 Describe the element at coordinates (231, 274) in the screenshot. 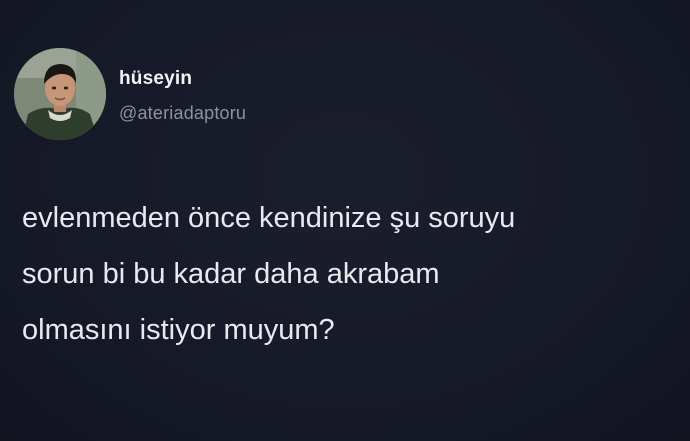

I see `tweet-text-line: sorun bi bu kadar daha akrabam` at that location.